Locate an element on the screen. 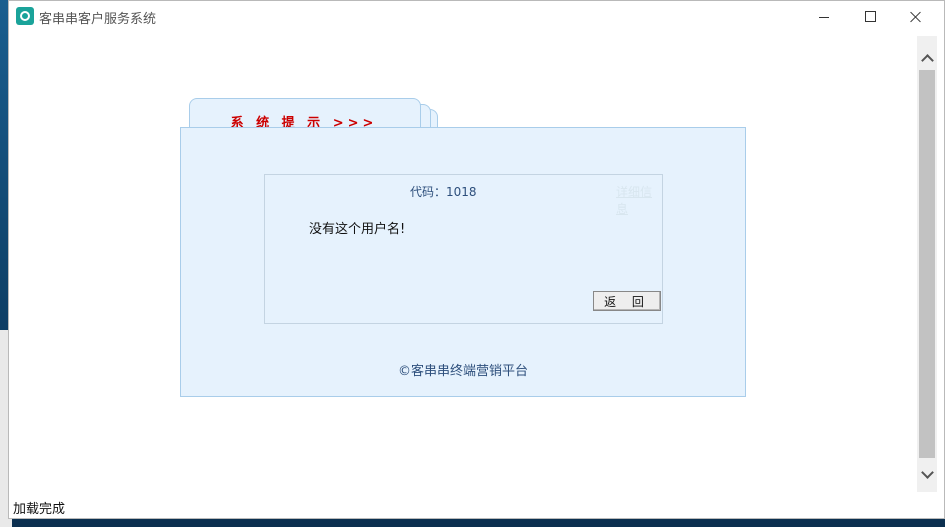  maximize-button is located at coordinates (870, 16).